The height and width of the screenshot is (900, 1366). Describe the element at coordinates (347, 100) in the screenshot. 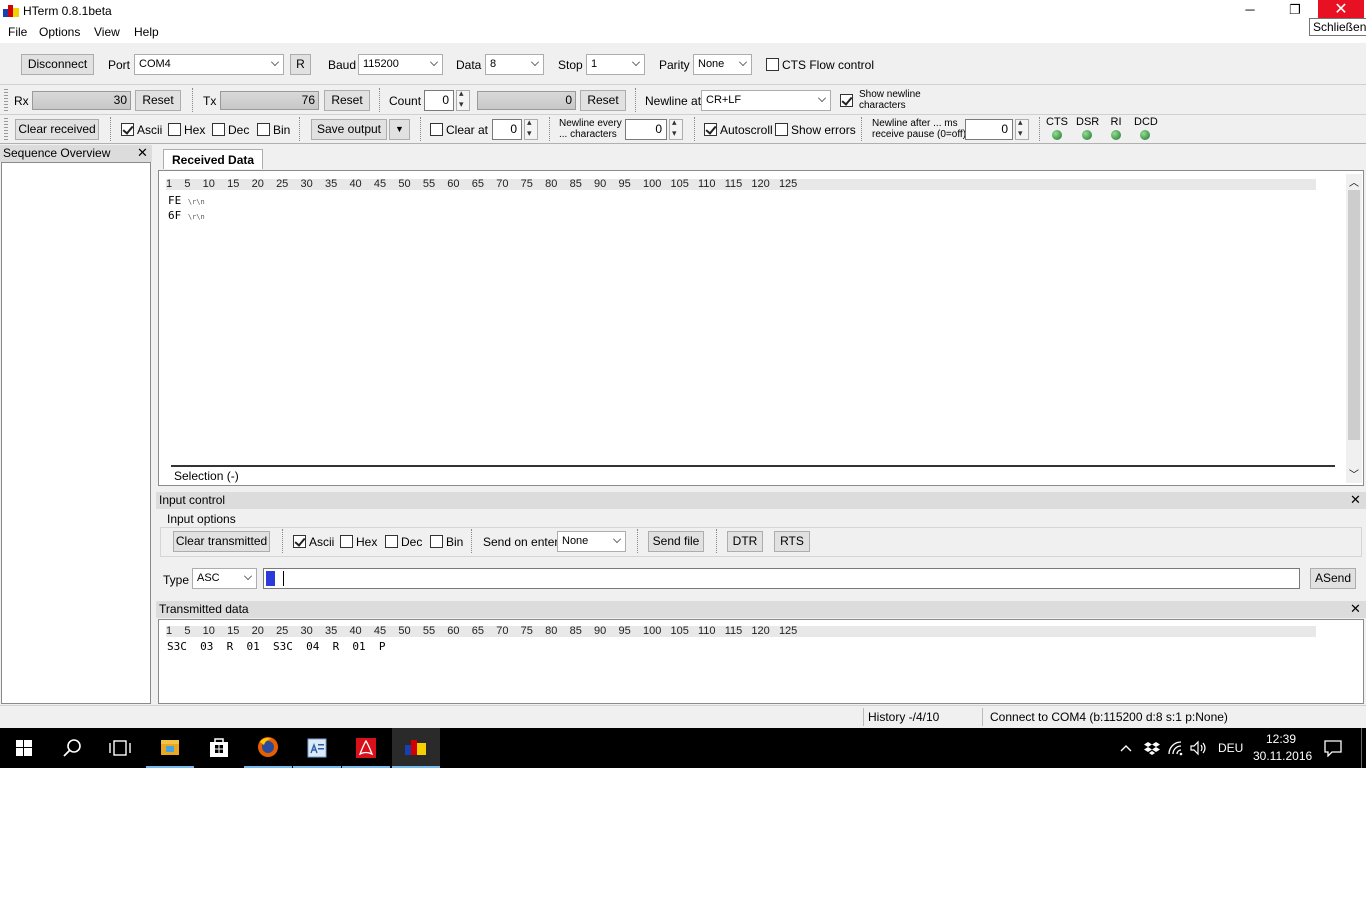

I see `tx-reset-button: Reset` at that location.